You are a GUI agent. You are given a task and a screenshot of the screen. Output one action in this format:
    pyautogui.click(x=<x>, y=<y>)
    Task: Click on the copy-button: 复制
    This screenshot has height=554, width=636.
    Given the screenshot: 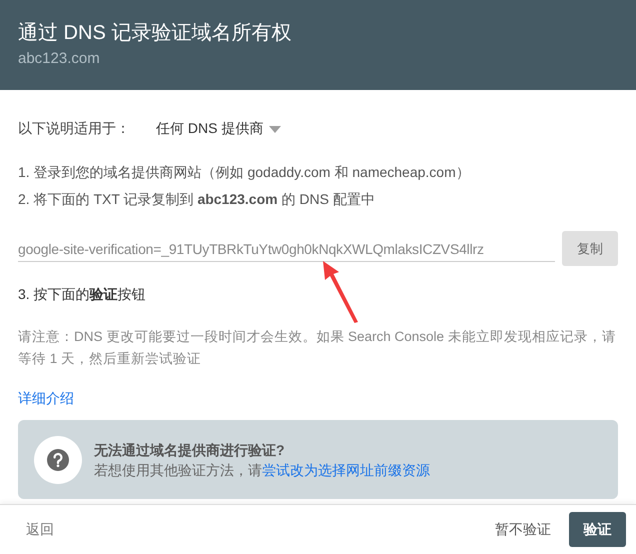 What is the action you would take?
    pyautogui.click(x=590, y=248)
    